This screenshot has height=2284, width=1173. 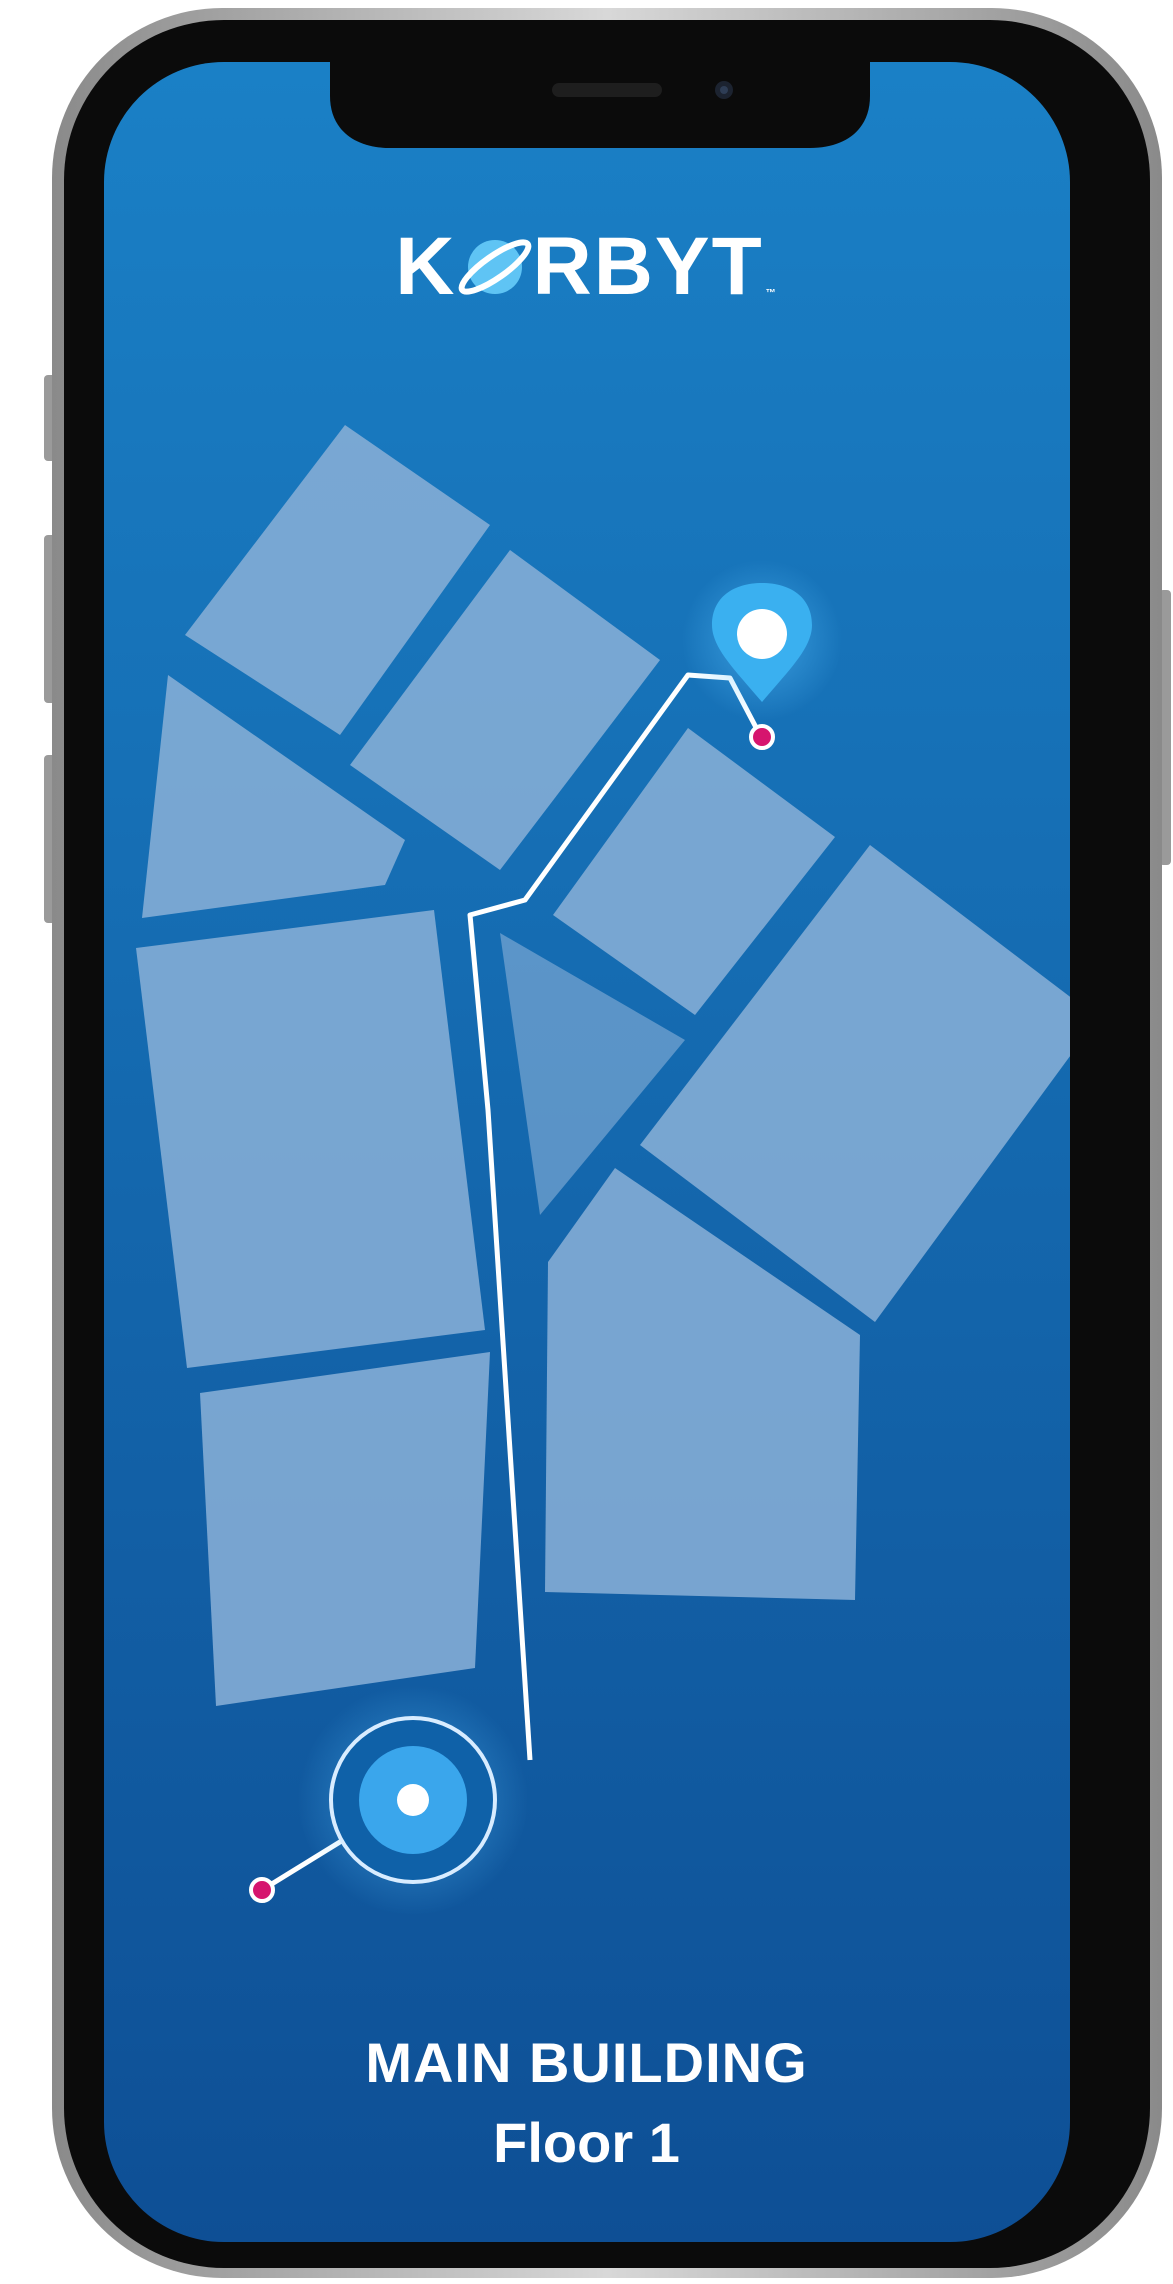 What do you see at coordinates (762, 737) in the screenshot?
I see `route-end-marker` at bounding box center [762, 737].